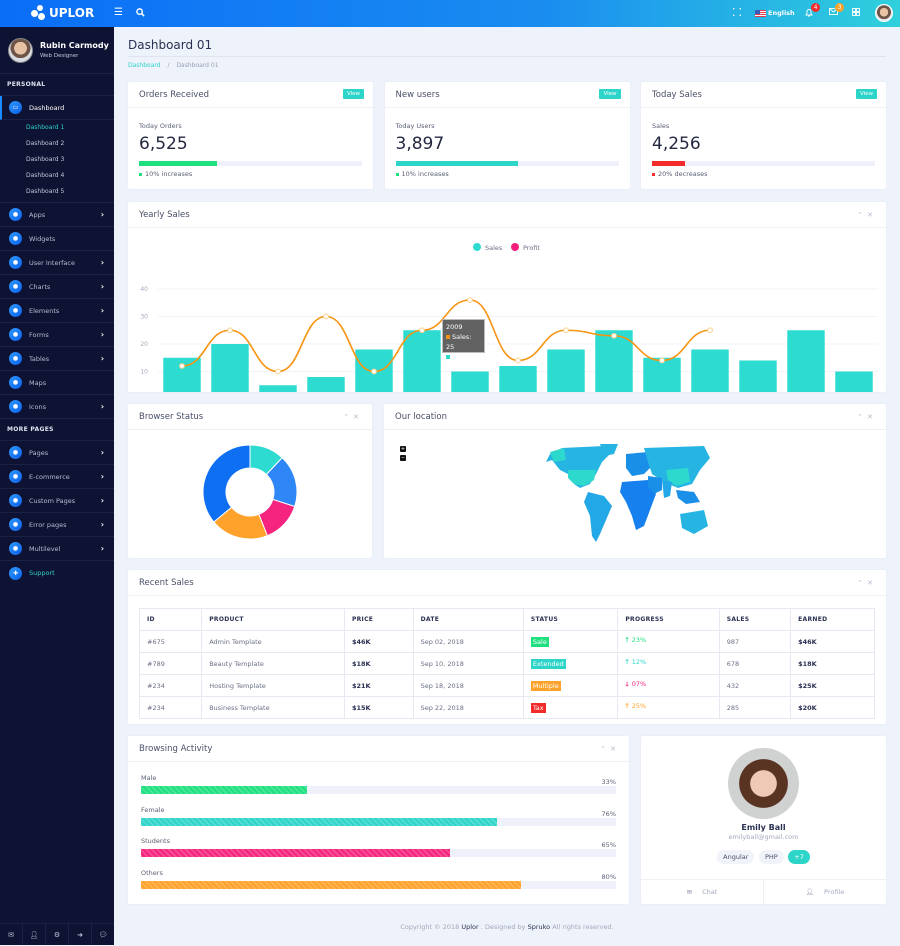  I want to click on map-region-australia, so click(694, 522).